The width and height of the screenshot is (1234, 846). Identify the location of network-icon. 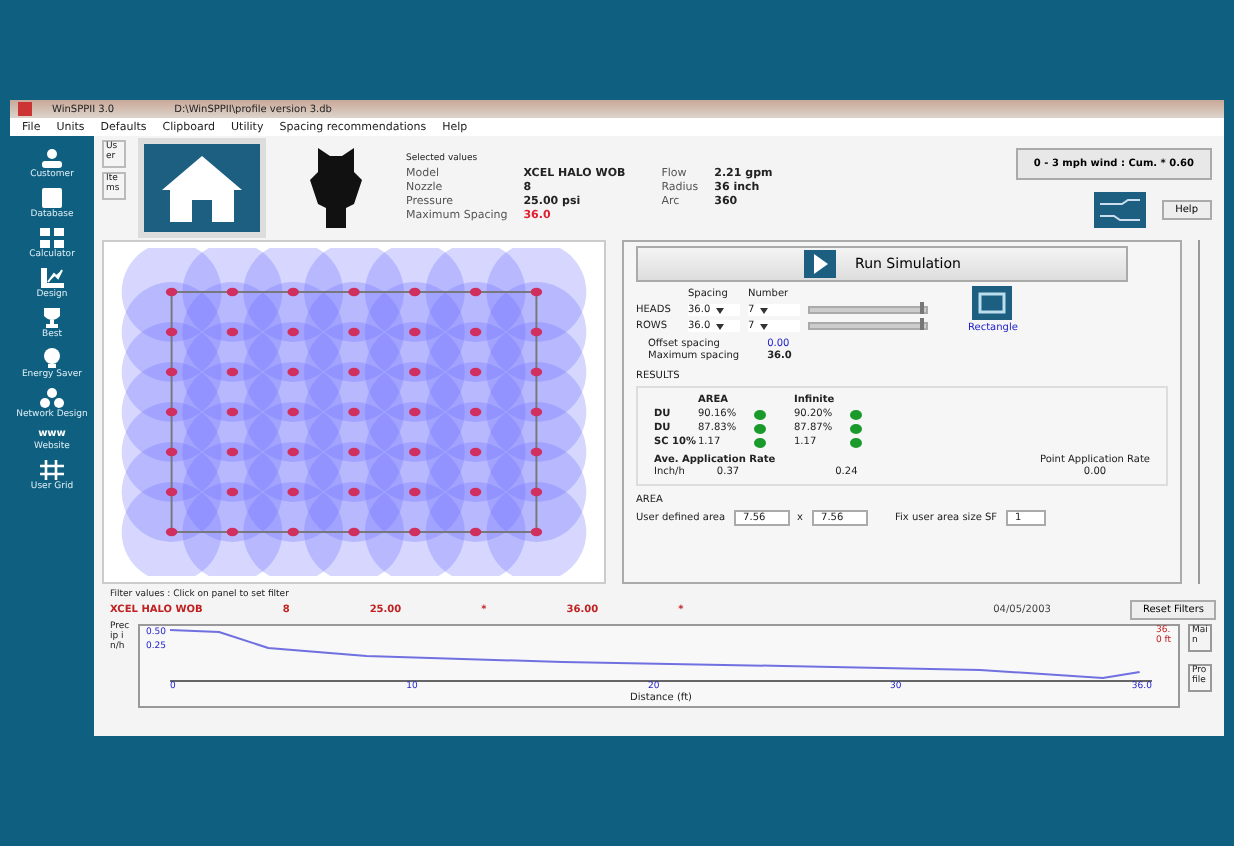
(51, 398).